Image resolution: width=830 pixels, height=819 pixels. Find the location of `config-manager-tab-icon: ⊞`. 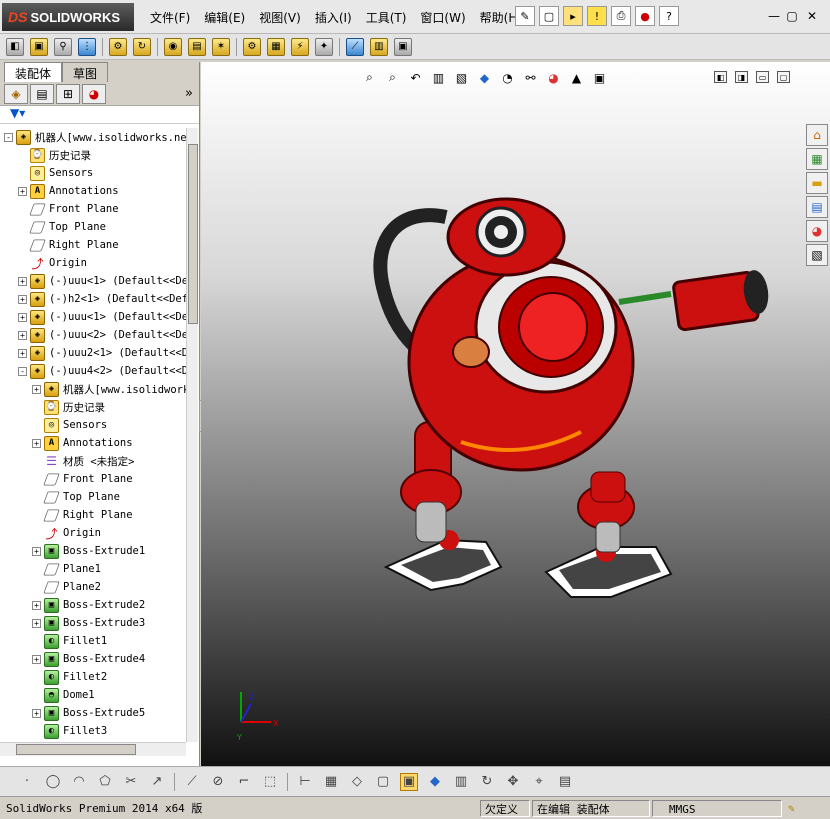

config-manager-tab-icon: ⊞ is located at coordinates (68, 93).